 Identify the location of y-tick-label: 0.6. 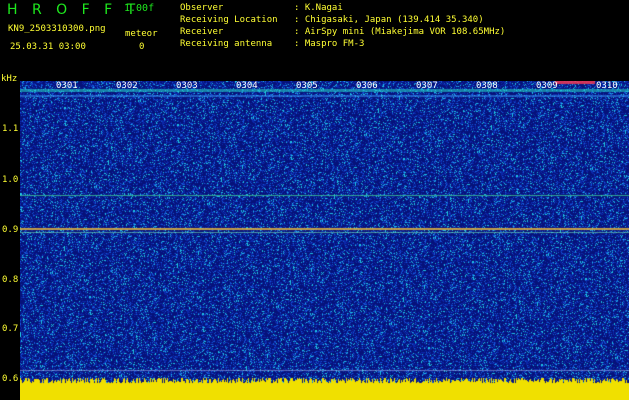
(10, 379).